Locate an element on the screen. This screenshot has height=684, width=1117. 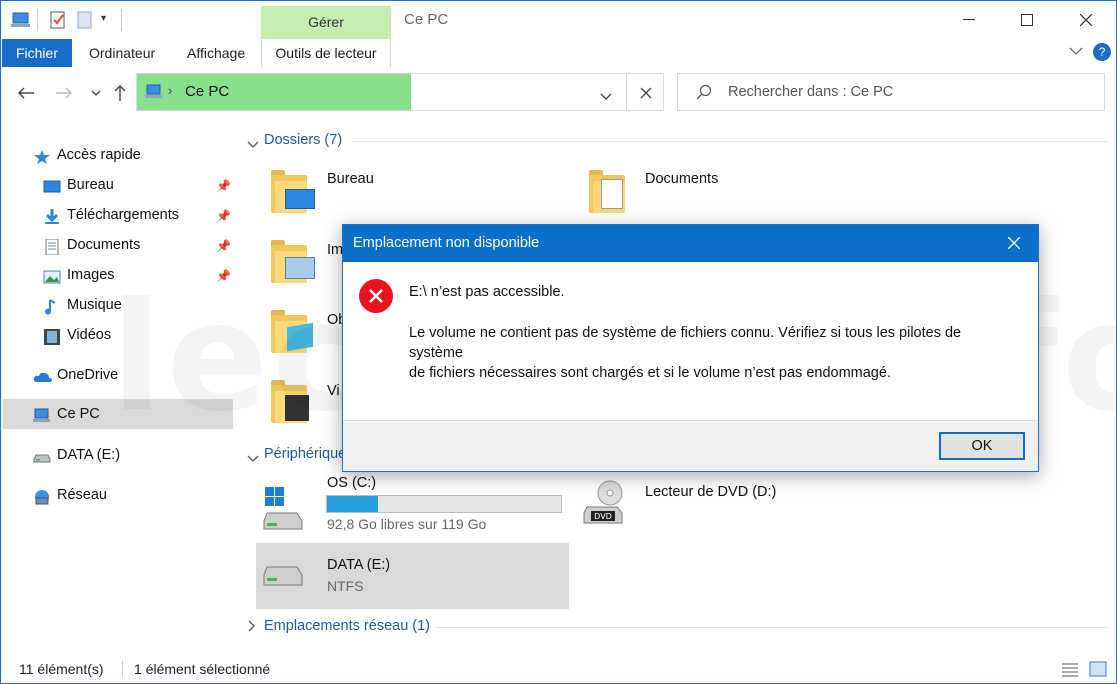
search-icon is located at coordinates (704, 93).